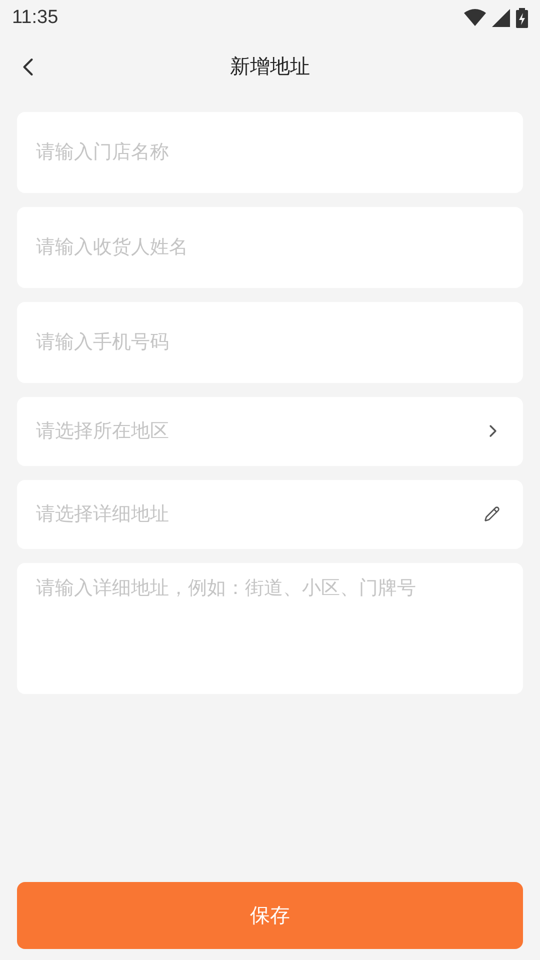 Image resolution: width=540 pixels, height=960 pixels. Describe the element at coordinates (270, 628) in the screenshot. I see `textarea-field: 请输入详细地址，例如：街道、小区、门牌号` at that location.